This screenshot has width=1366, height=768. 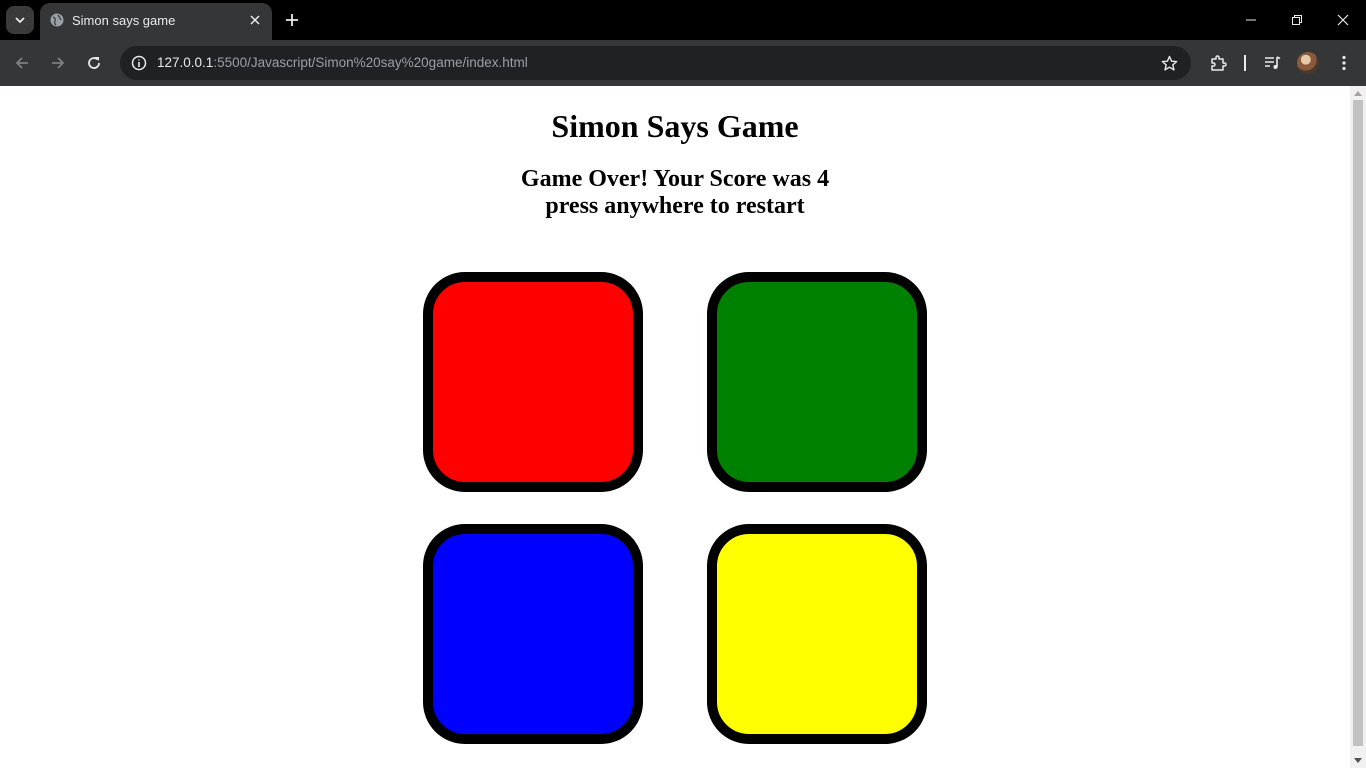 I want to click on window-close-button, so click(x=1343, y=20).